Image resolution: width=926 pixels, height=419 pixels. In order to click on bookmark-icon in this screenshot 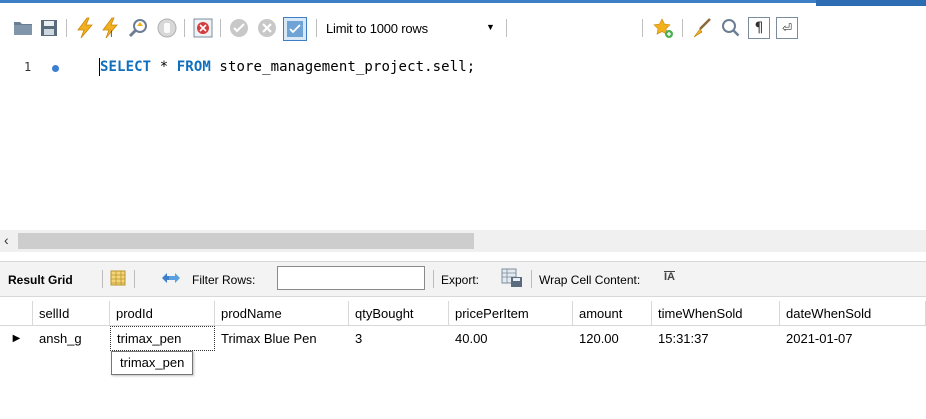, I will do `click(663, 28)`.